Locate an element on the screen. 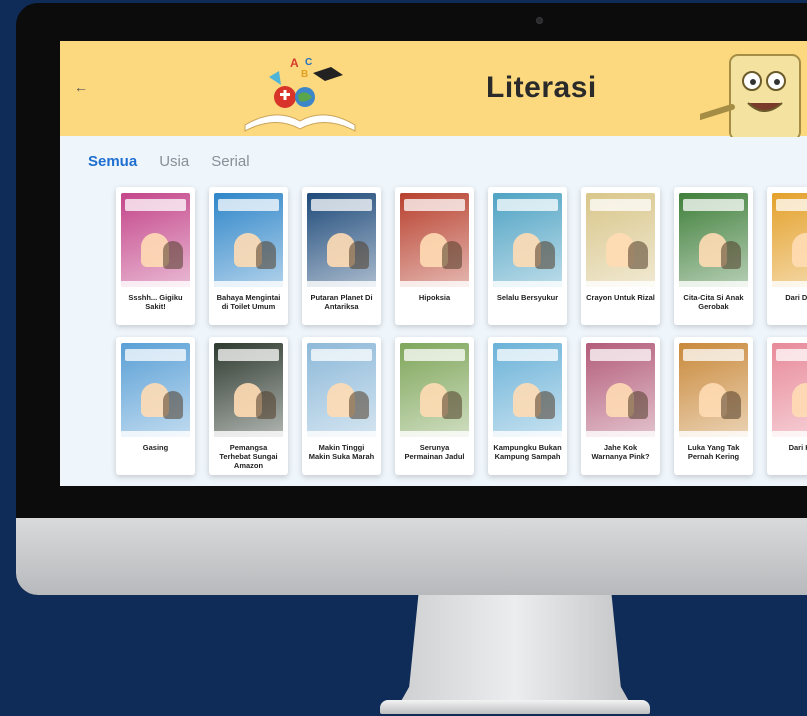 This screenshot has height=716, width=807. book-title: Selalu Bersyukur is located at coordinates (527, 297).